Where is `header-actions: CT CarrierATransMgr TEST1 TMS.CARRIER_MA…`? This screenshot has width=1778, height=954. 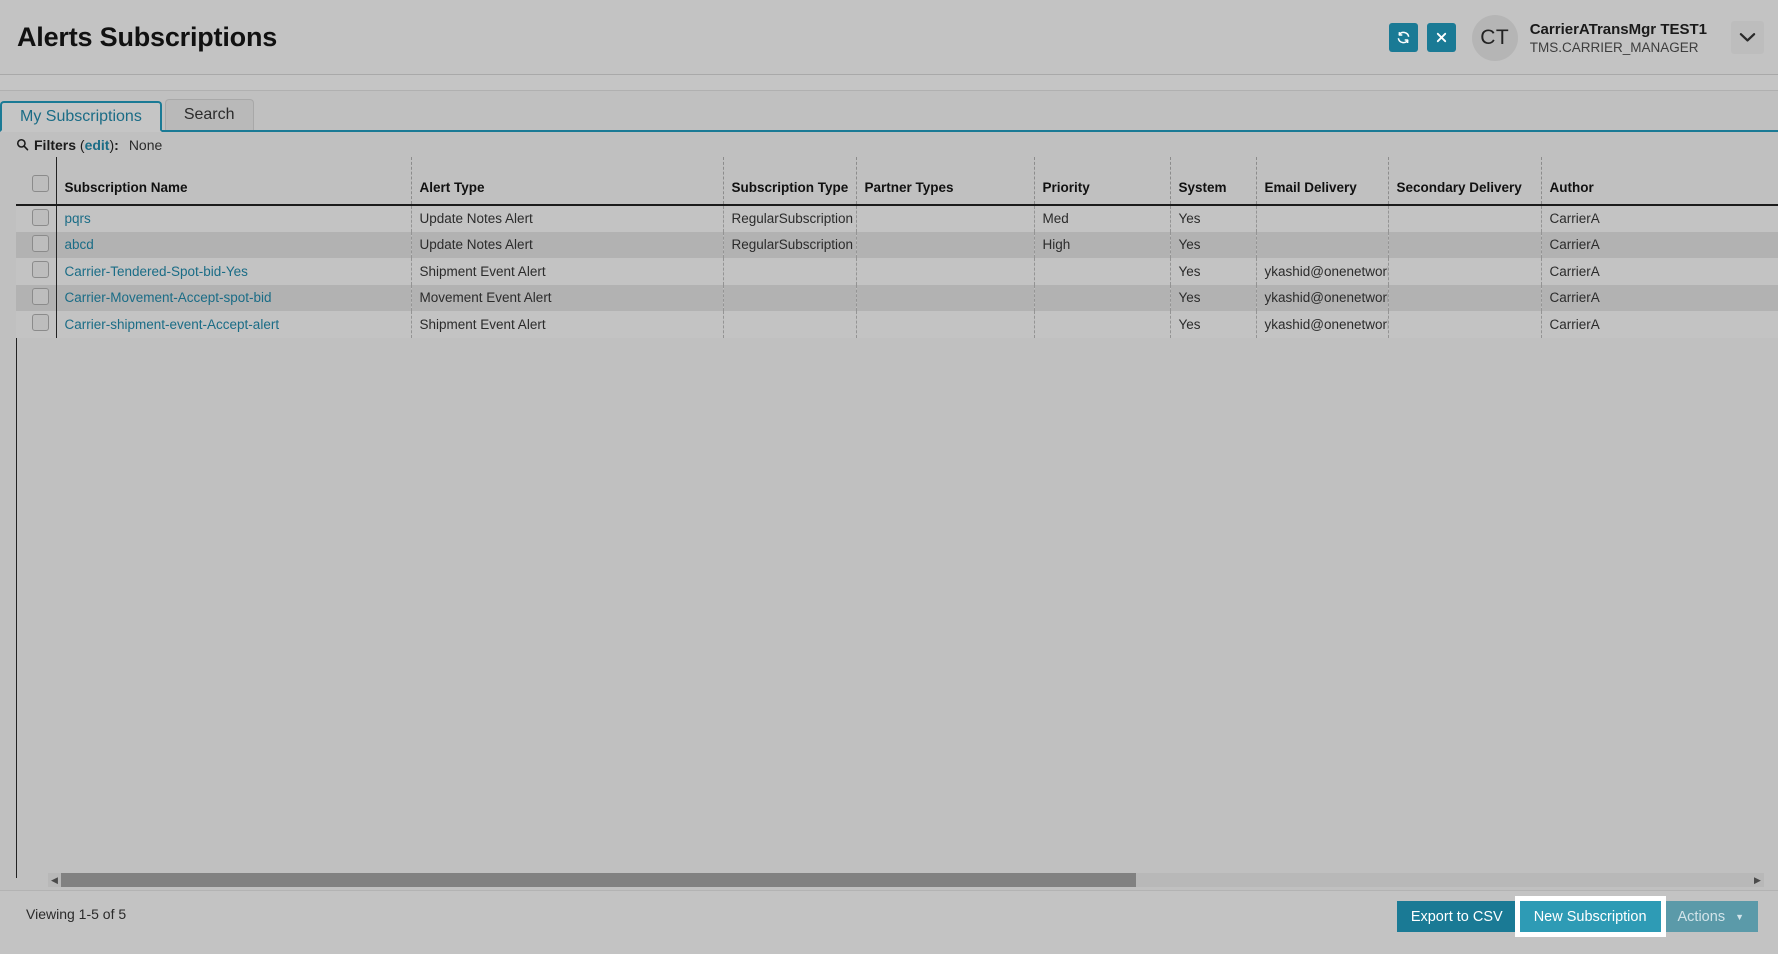 header-actions: CT CarrierATransMgr TEST1 TMS.CARRIER_MA… is located at coordinates (1576, 37).